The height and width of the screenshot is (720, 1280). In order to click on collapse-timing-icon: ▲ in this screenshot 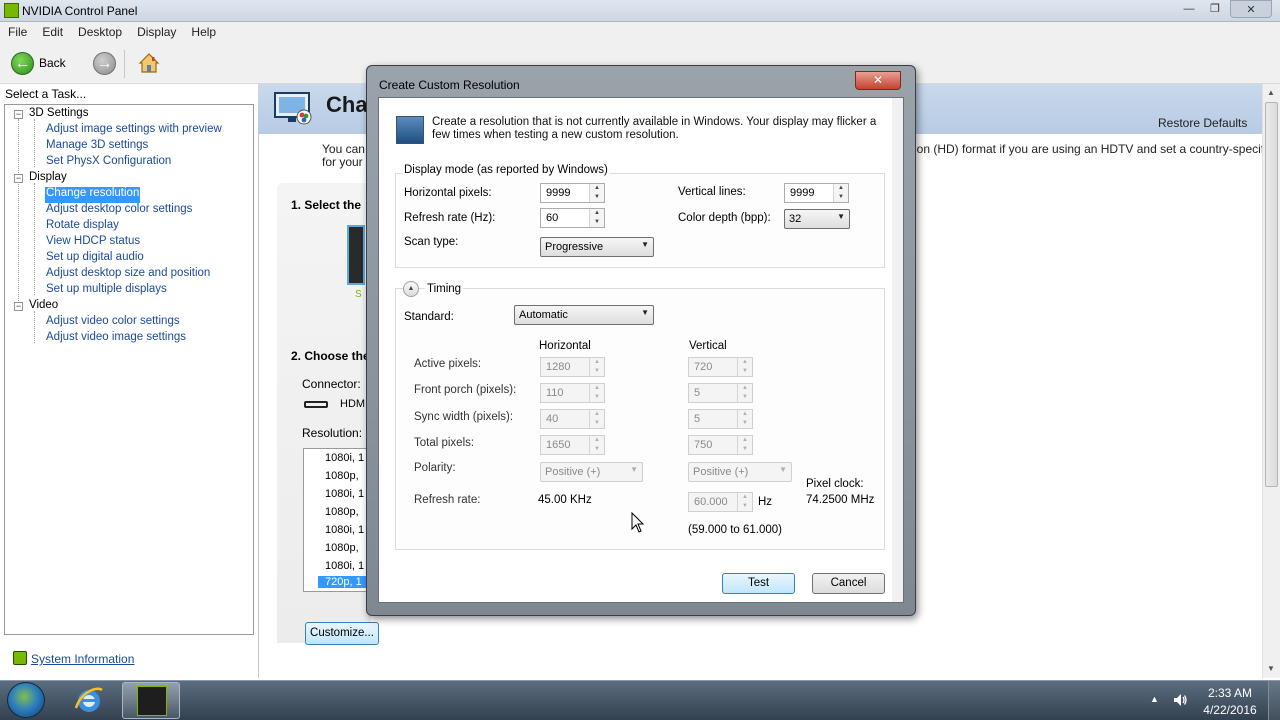, I will do `click(411, 289)`.